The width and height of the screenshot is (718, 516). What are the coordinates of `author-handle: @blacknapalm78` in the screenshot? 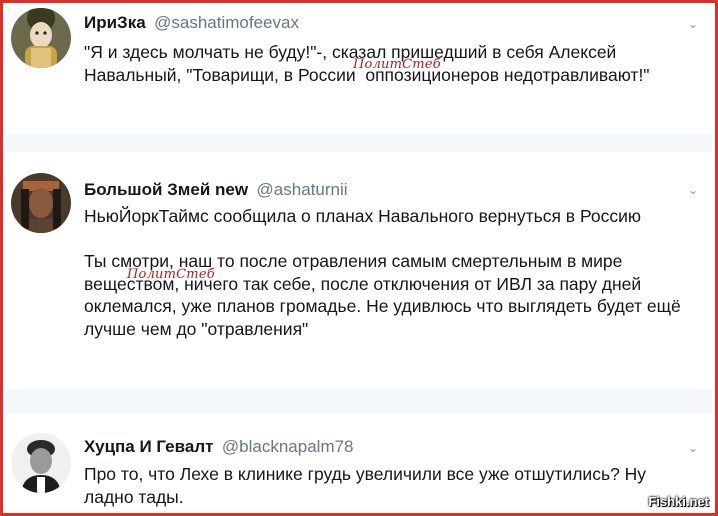 It's located at (288, 446).